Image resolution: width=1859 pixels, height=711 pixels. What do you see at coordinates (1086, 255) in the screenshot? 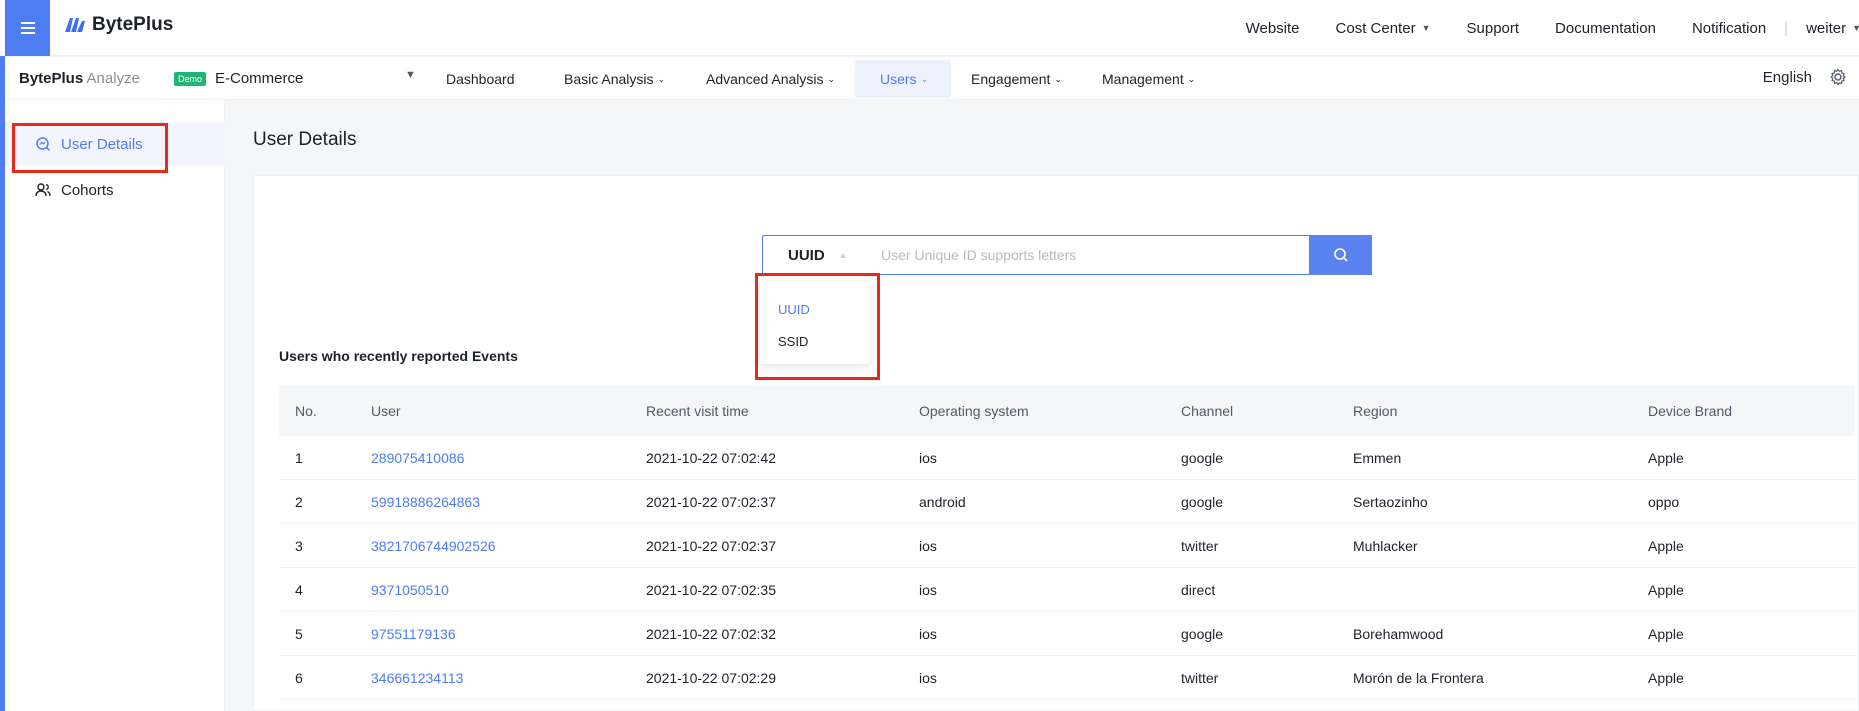
I see `search-input` at bounding box center [1086, 255].